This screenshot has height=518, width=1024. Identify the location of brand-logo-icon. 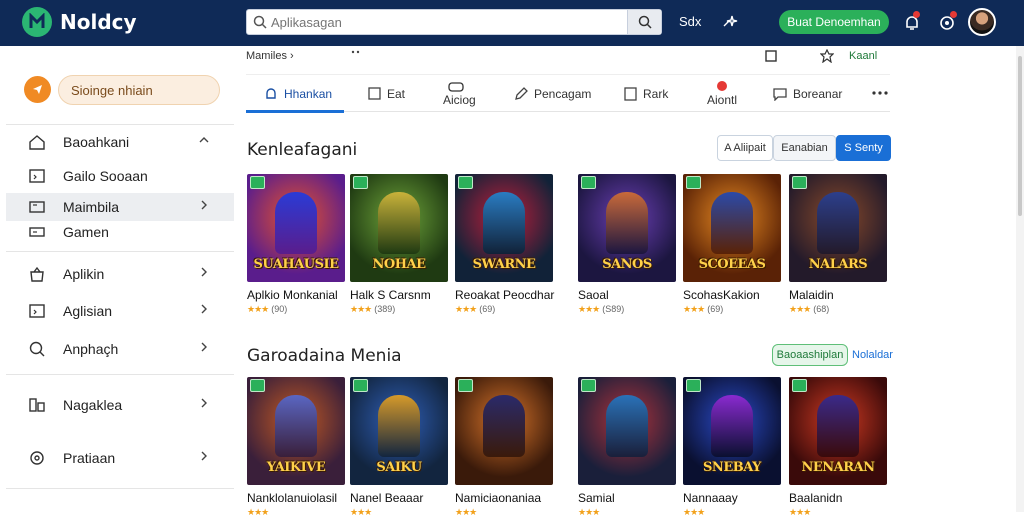
(37, 22).